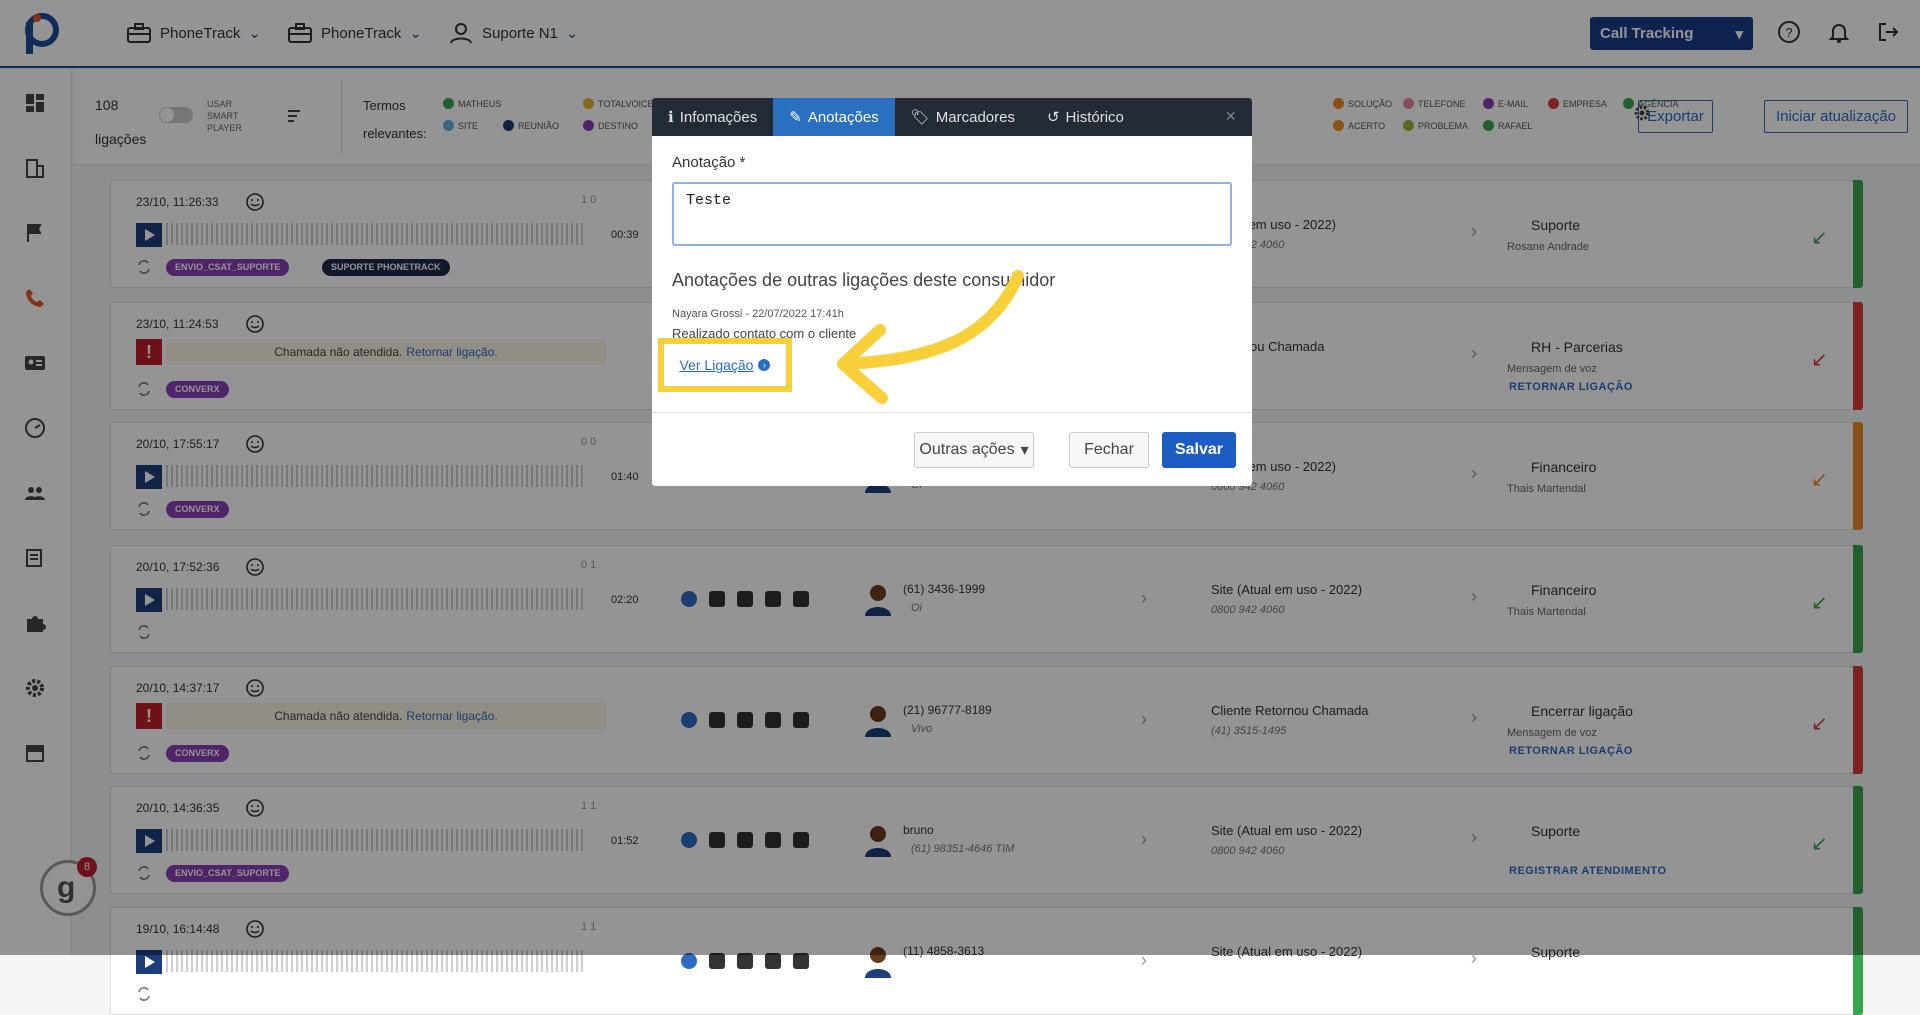 This screenshot has height=1015, width=1920. Describe the element at coordinates (144, 994) in the screenshot. I see `repeat-icon` at that location.